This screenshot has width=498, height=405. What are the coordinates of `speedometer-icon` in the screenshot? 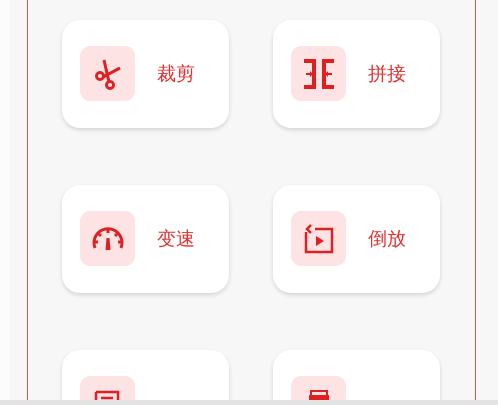 It's located at (107, 239).